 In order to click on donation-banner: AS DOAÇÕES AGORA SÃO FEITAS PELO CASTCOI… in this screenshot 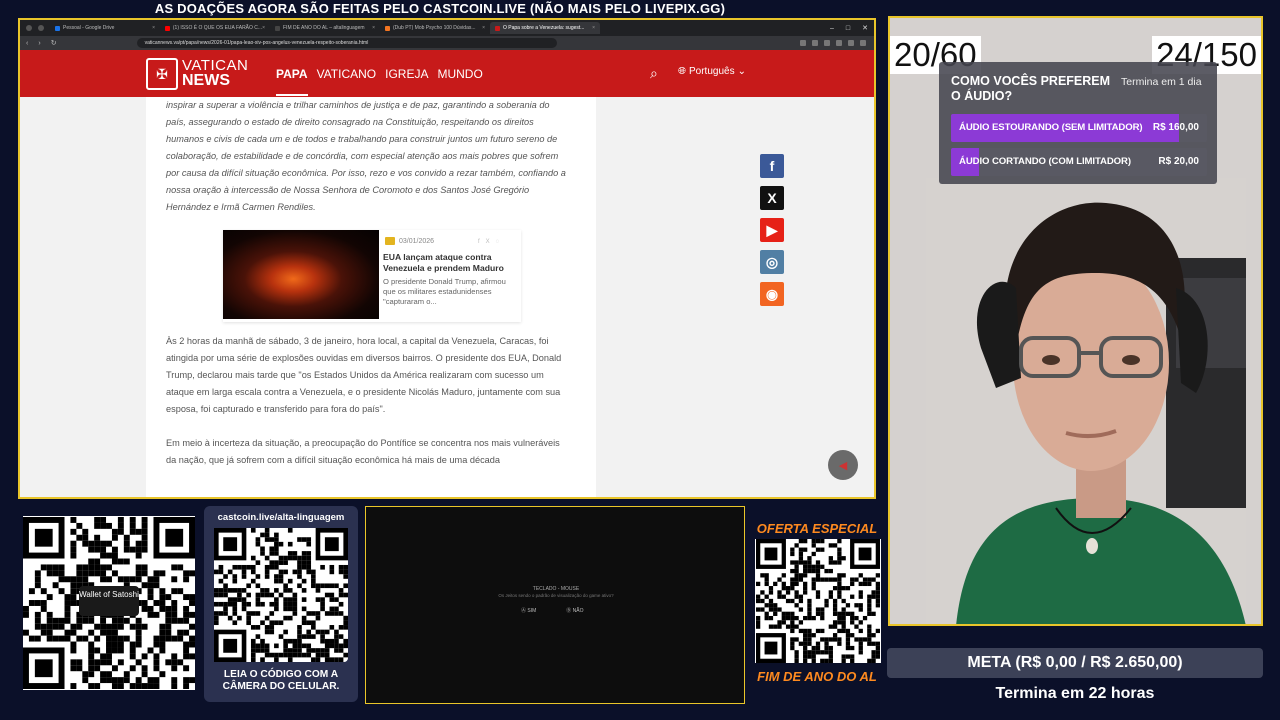, I will do `click(440, 8)`.